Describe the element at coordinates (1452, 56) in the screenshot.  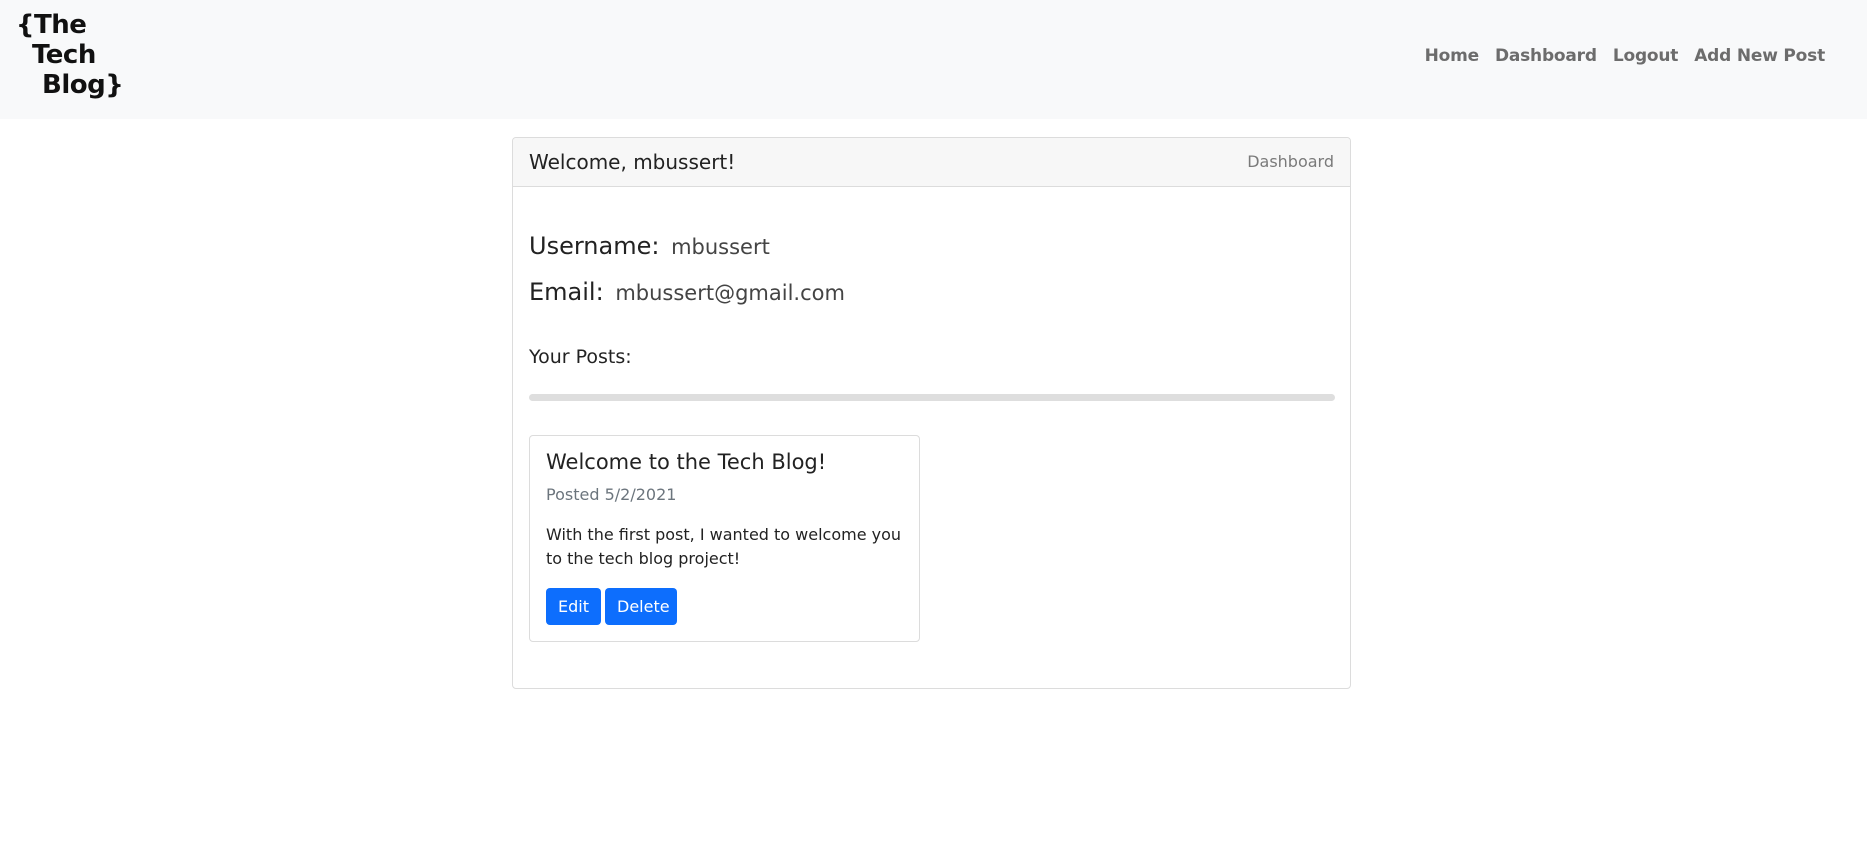
I see `nav-link-home: Home` at that location.